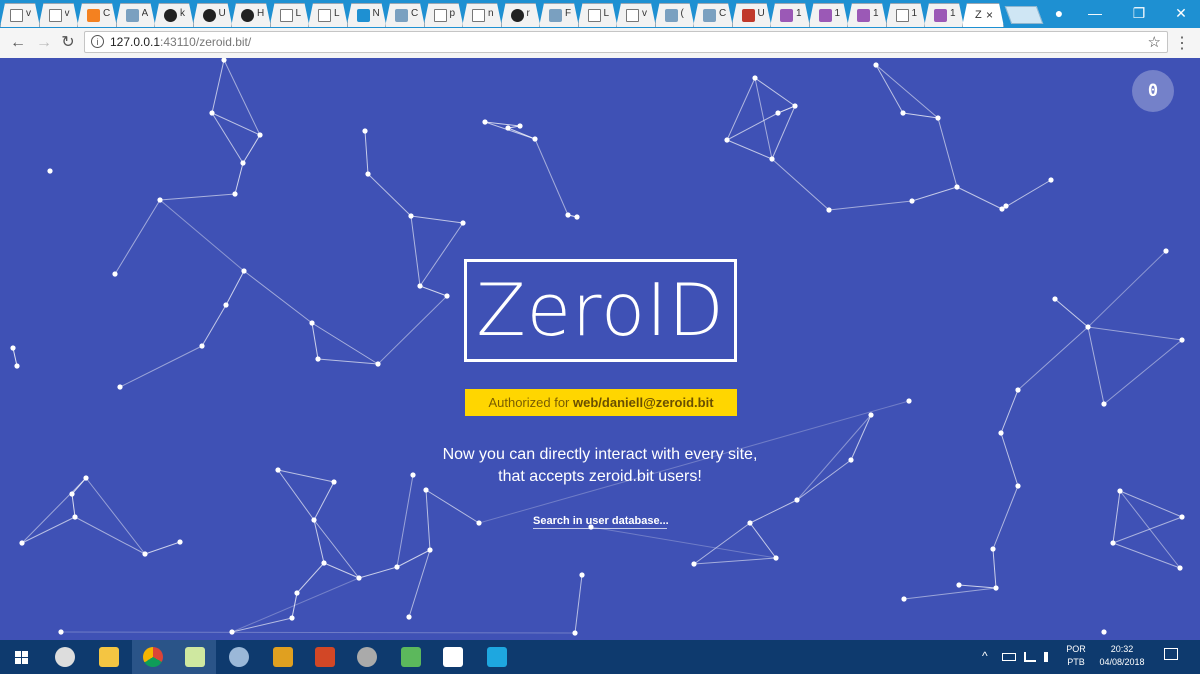 The height and width of the screenshot is (674, 1200). I want to click on browser-tab: r, so click(521, 15).